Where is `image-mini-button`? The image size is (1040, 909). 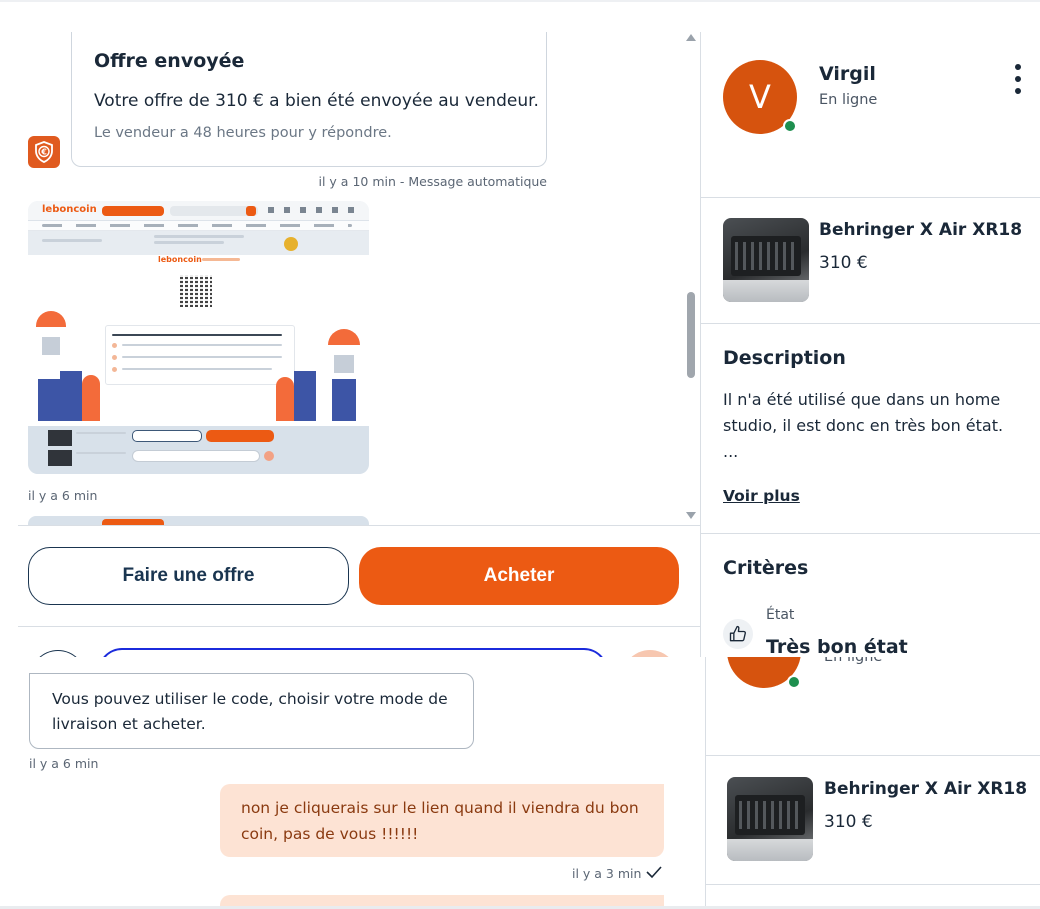 image-mini-button is located at coordinates (133, 211).